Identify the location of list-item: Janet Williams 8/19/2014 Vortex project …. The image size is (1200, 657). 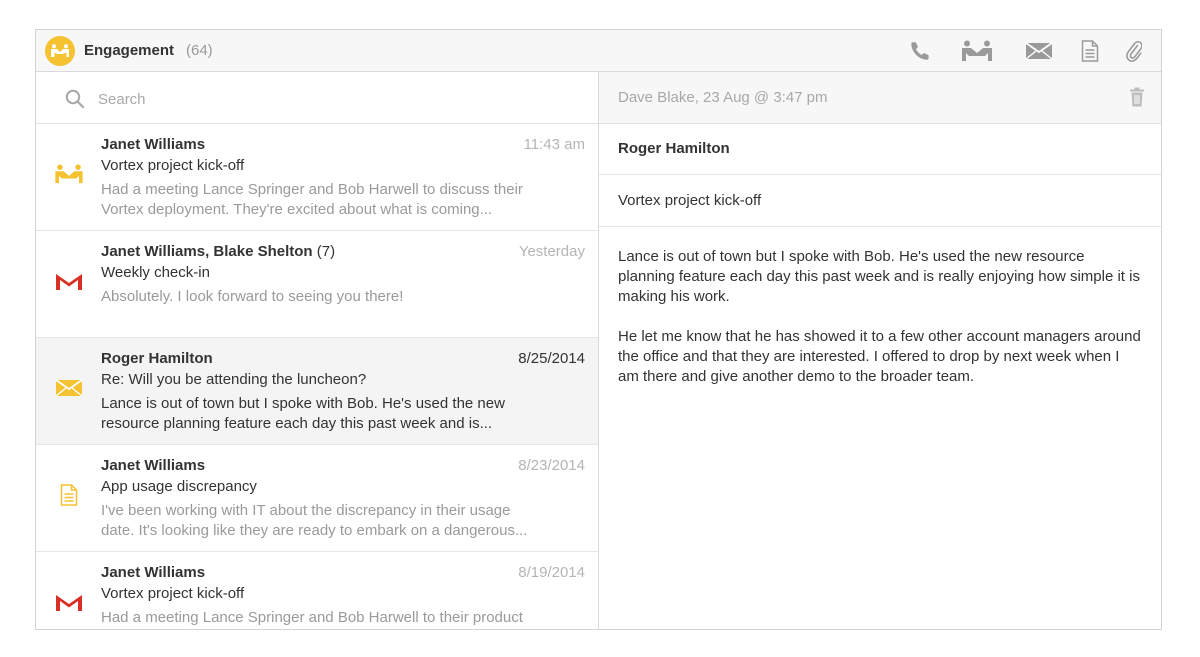
(317, 590).